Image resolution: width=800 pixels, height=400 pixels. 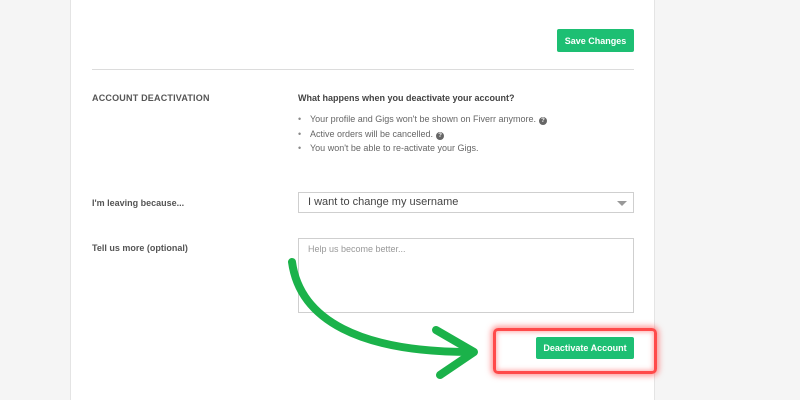 I want to click on list-item: • Active orders will be cancelled.?, so click(x=422, y=134).